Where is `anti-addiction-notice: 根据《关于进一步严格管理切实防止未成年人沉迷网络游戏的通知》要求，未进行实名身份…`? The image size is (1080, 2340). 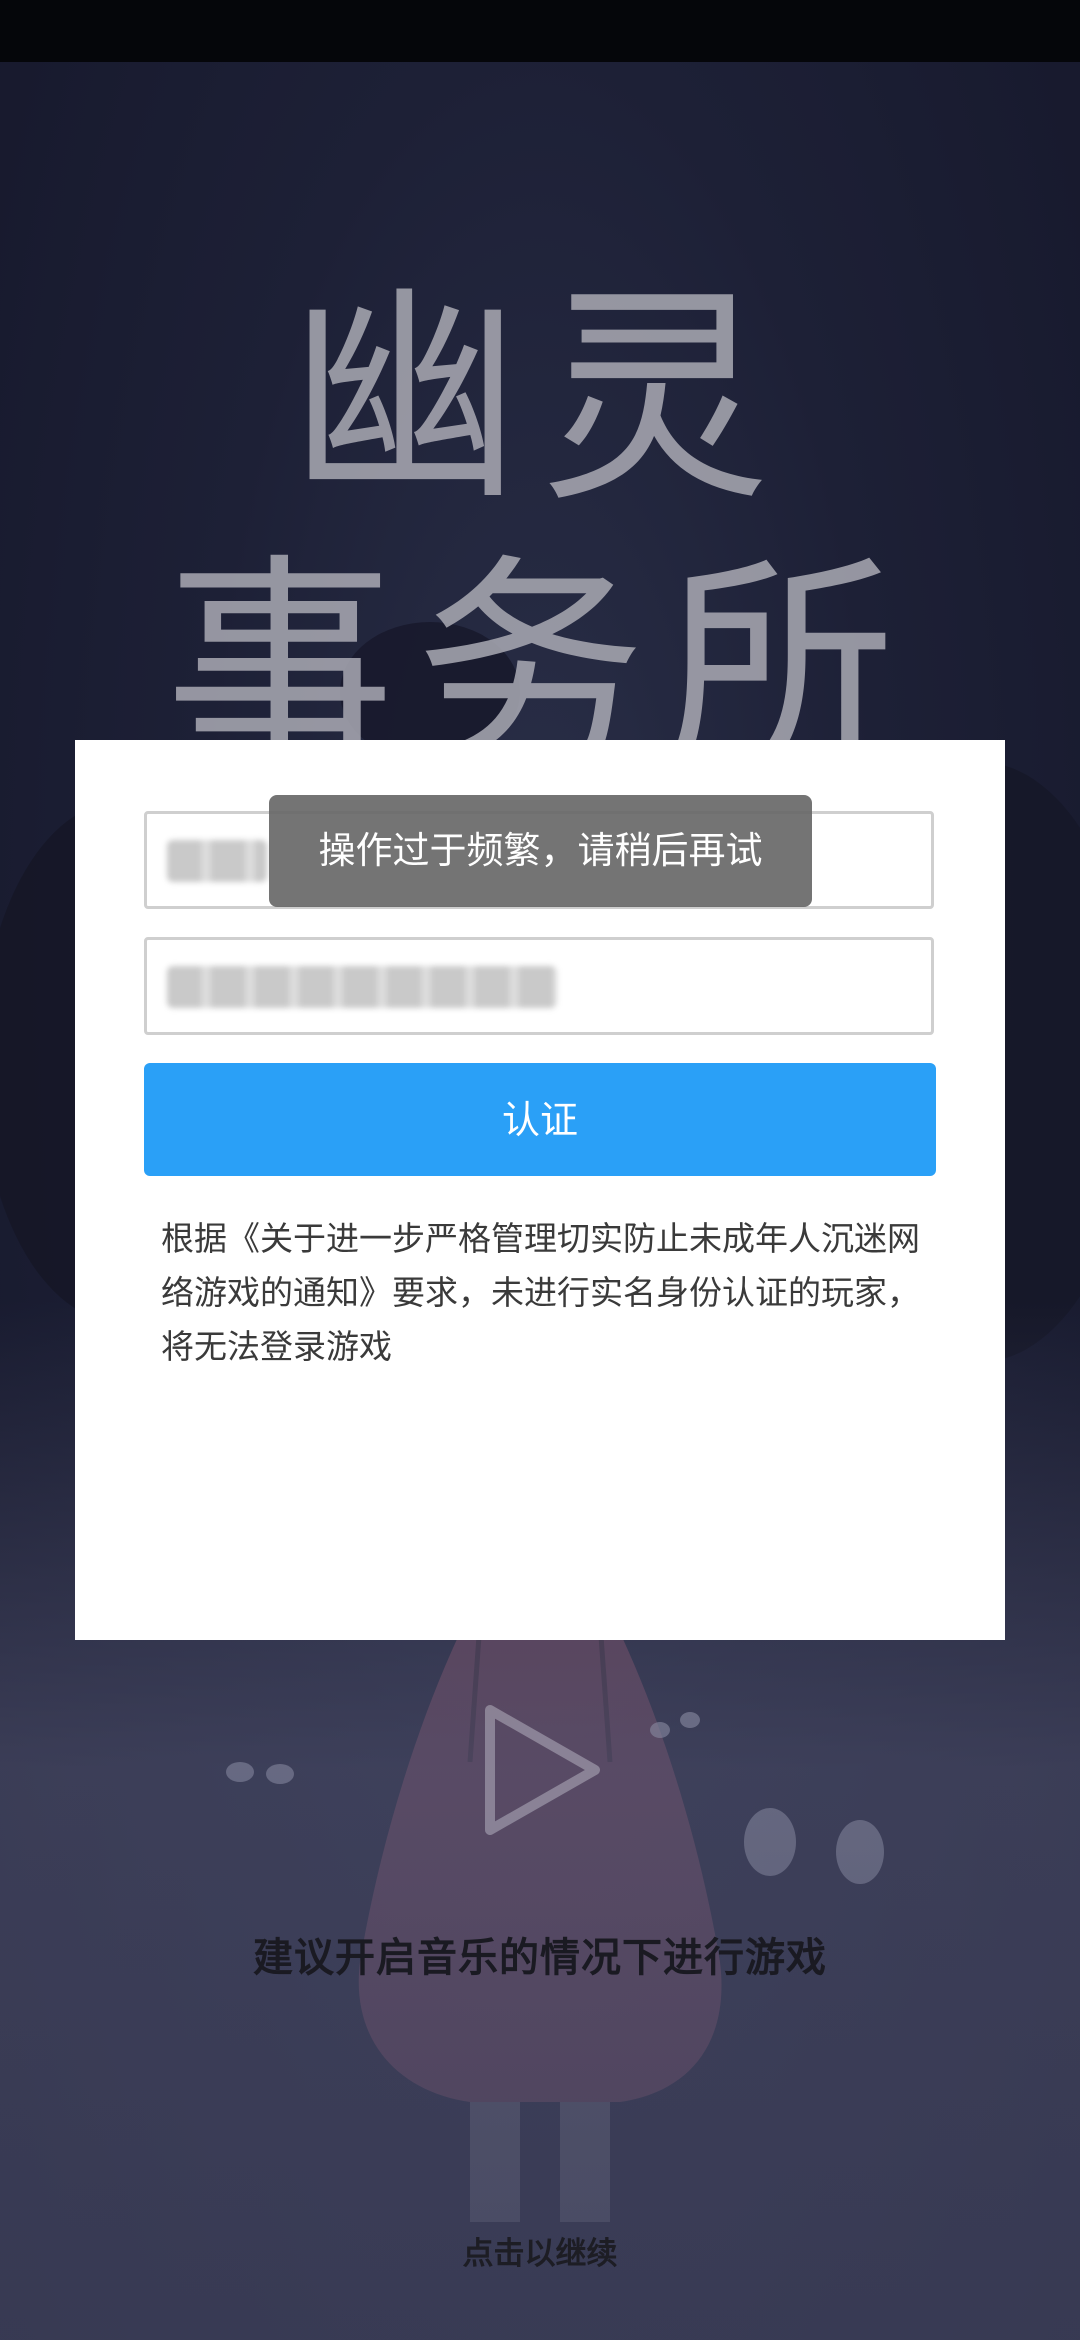 anti-addiction-notice: 根据《关于进一步严格管理切实防止未成年人沉迷网络游戏的通知》要求，未进行实名身份… is located at coordinates (540, 1292).